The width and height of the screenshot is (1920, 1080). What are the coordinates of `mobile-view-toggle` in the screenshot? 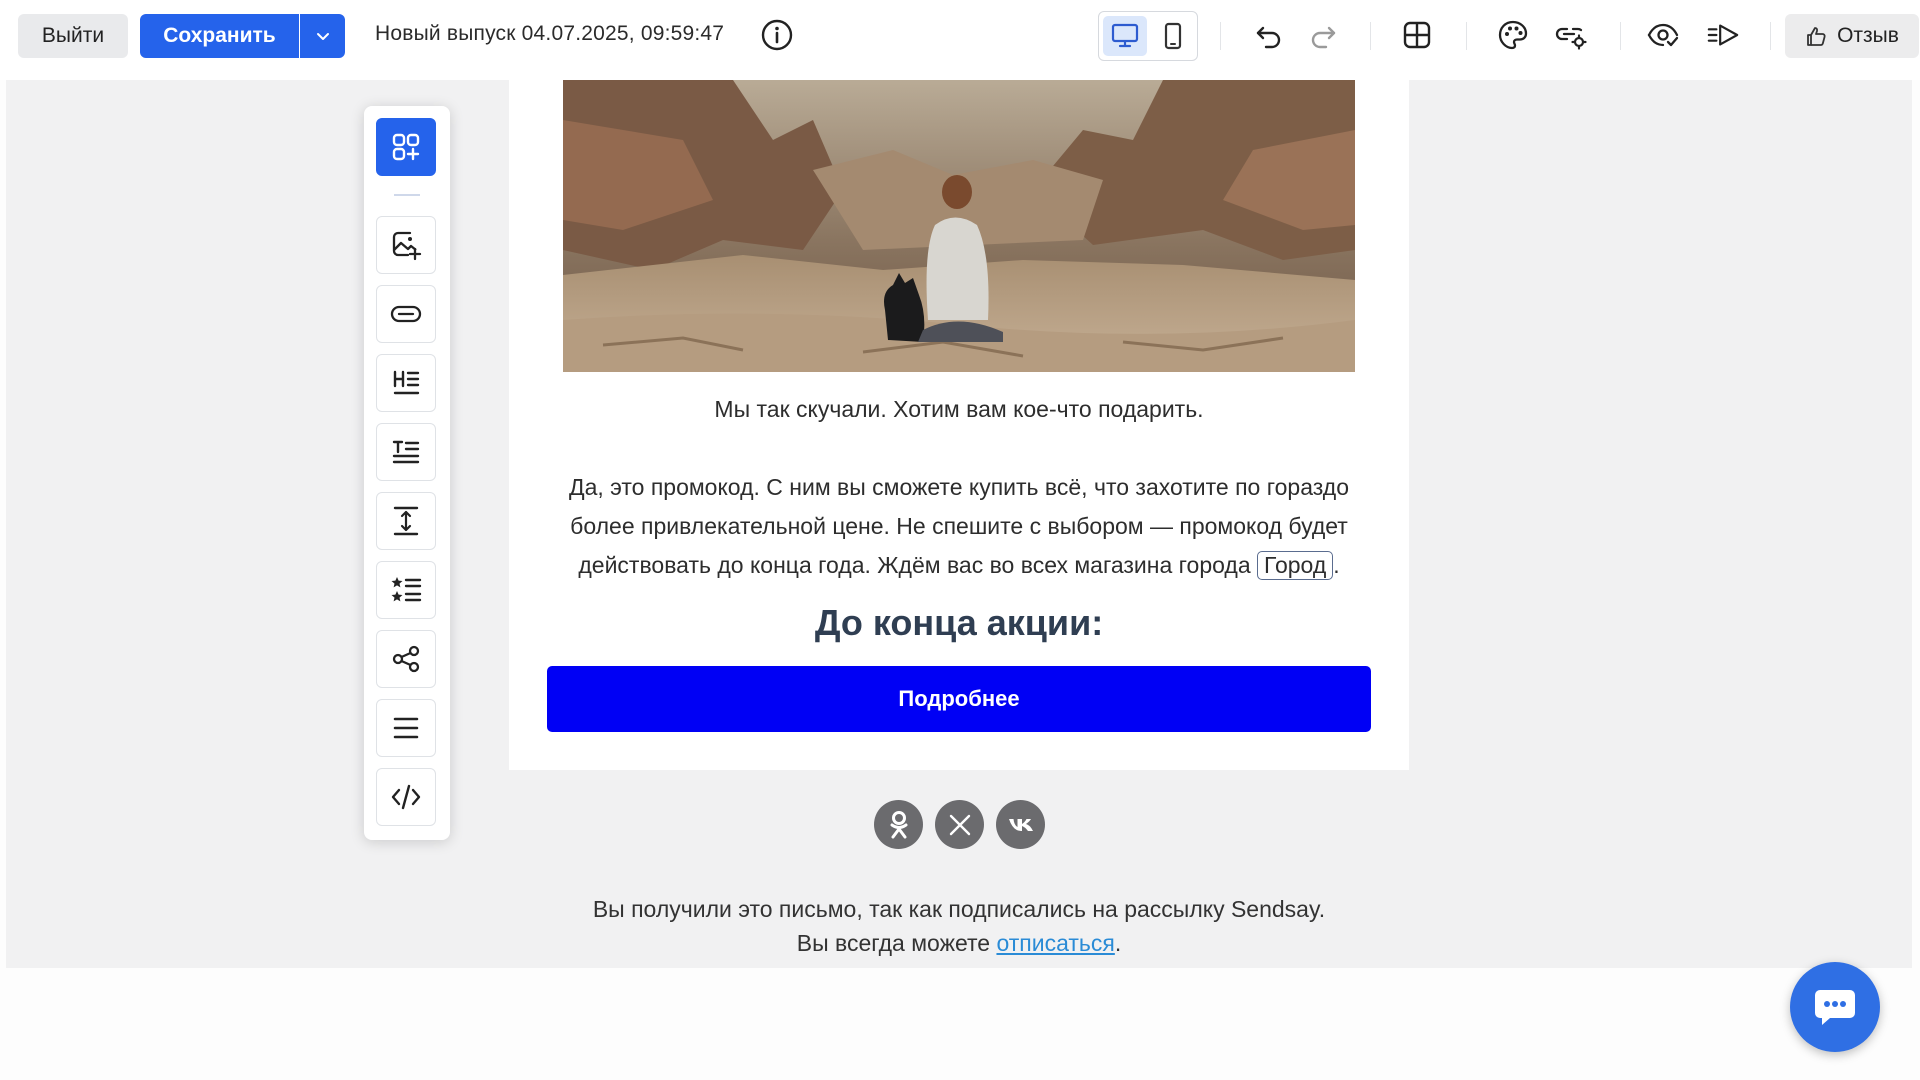 It's located at (1173, 36).